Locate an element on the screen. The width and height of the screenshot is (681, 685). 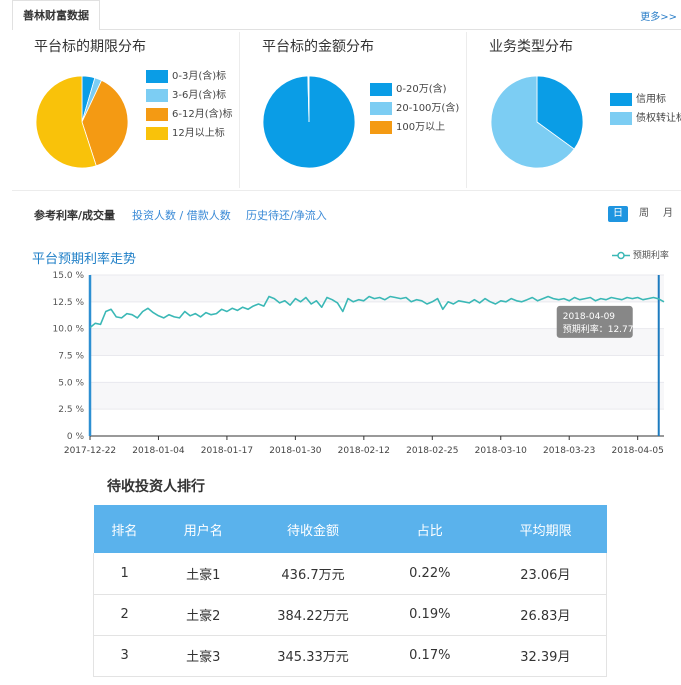
x-tick-label: 2018-03-10 is located at coordinates (501, 451).